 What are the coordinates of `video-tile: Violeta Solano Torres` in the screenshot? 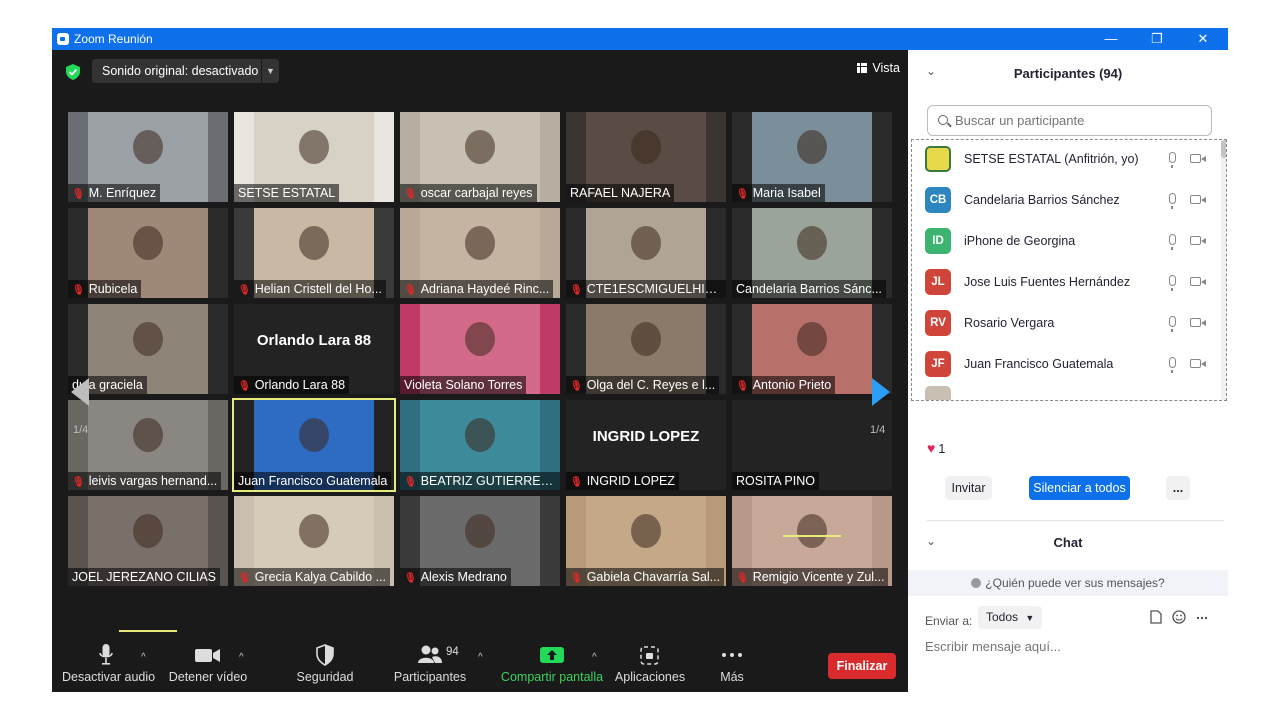 It's located at (480, 349).